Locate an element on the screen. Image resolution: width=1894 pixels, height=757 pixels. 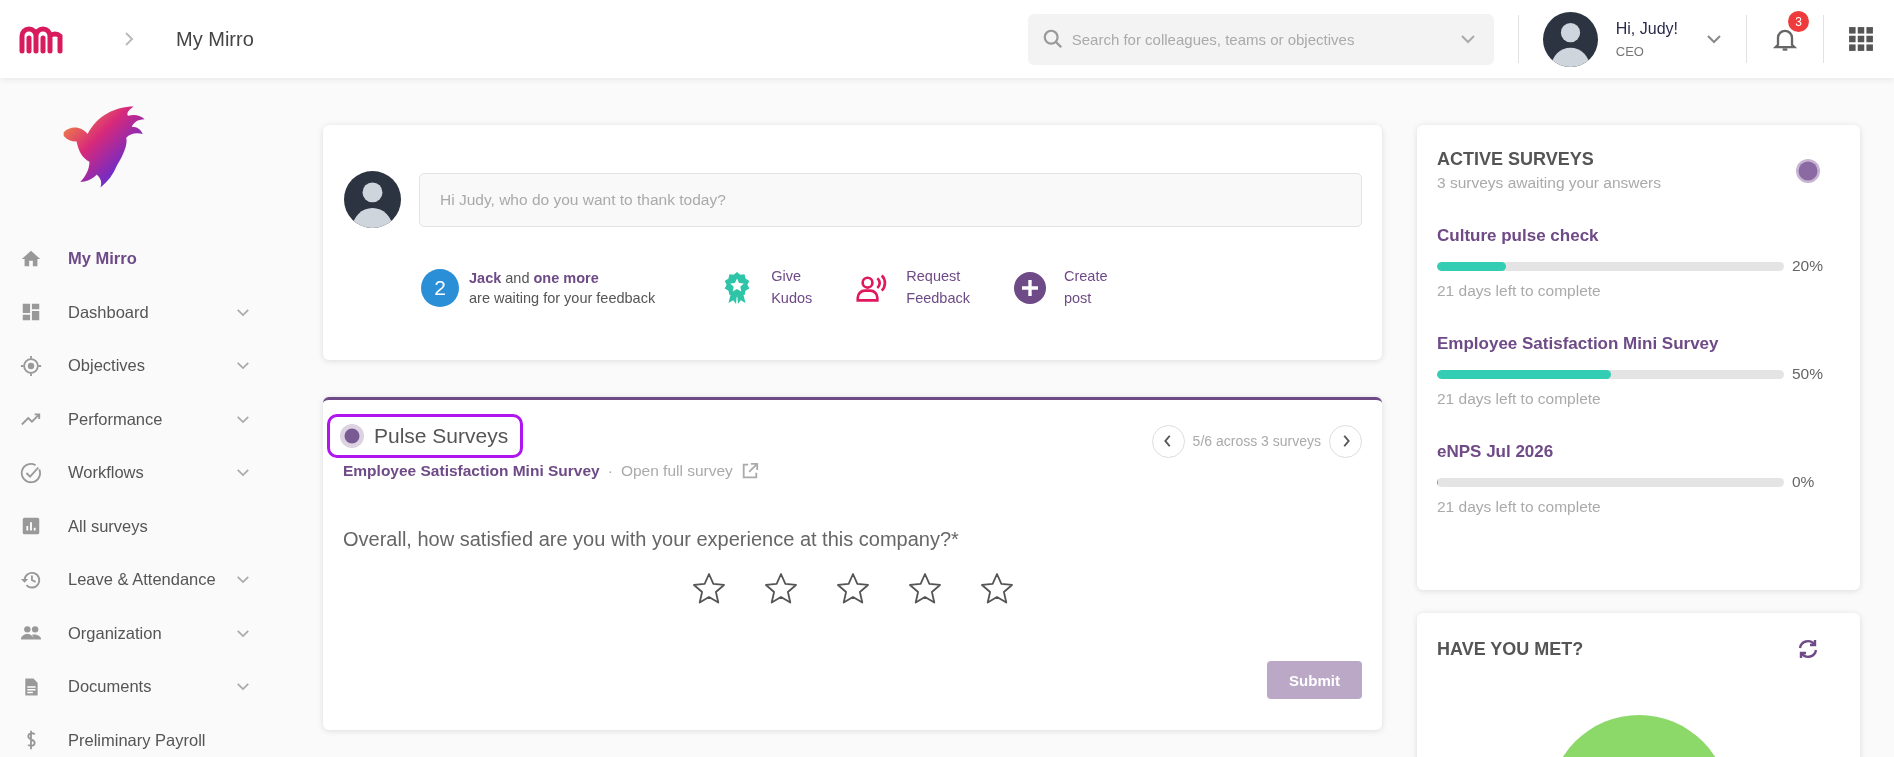
progress-percent: 50% is located at coordinates (1808, 374).